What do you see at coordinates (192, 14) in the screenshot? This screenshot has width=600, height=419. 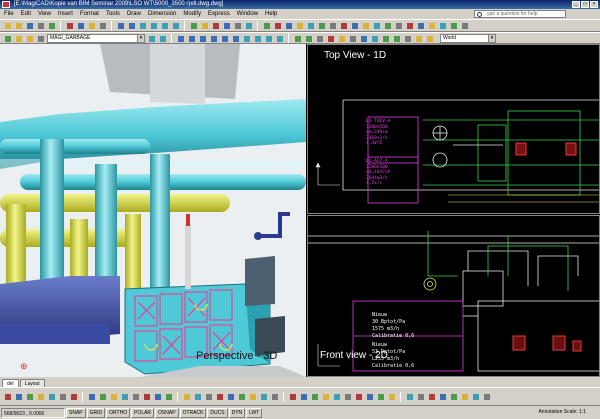 I see `menu-modify: Modify` at bounding box center [192, 14].